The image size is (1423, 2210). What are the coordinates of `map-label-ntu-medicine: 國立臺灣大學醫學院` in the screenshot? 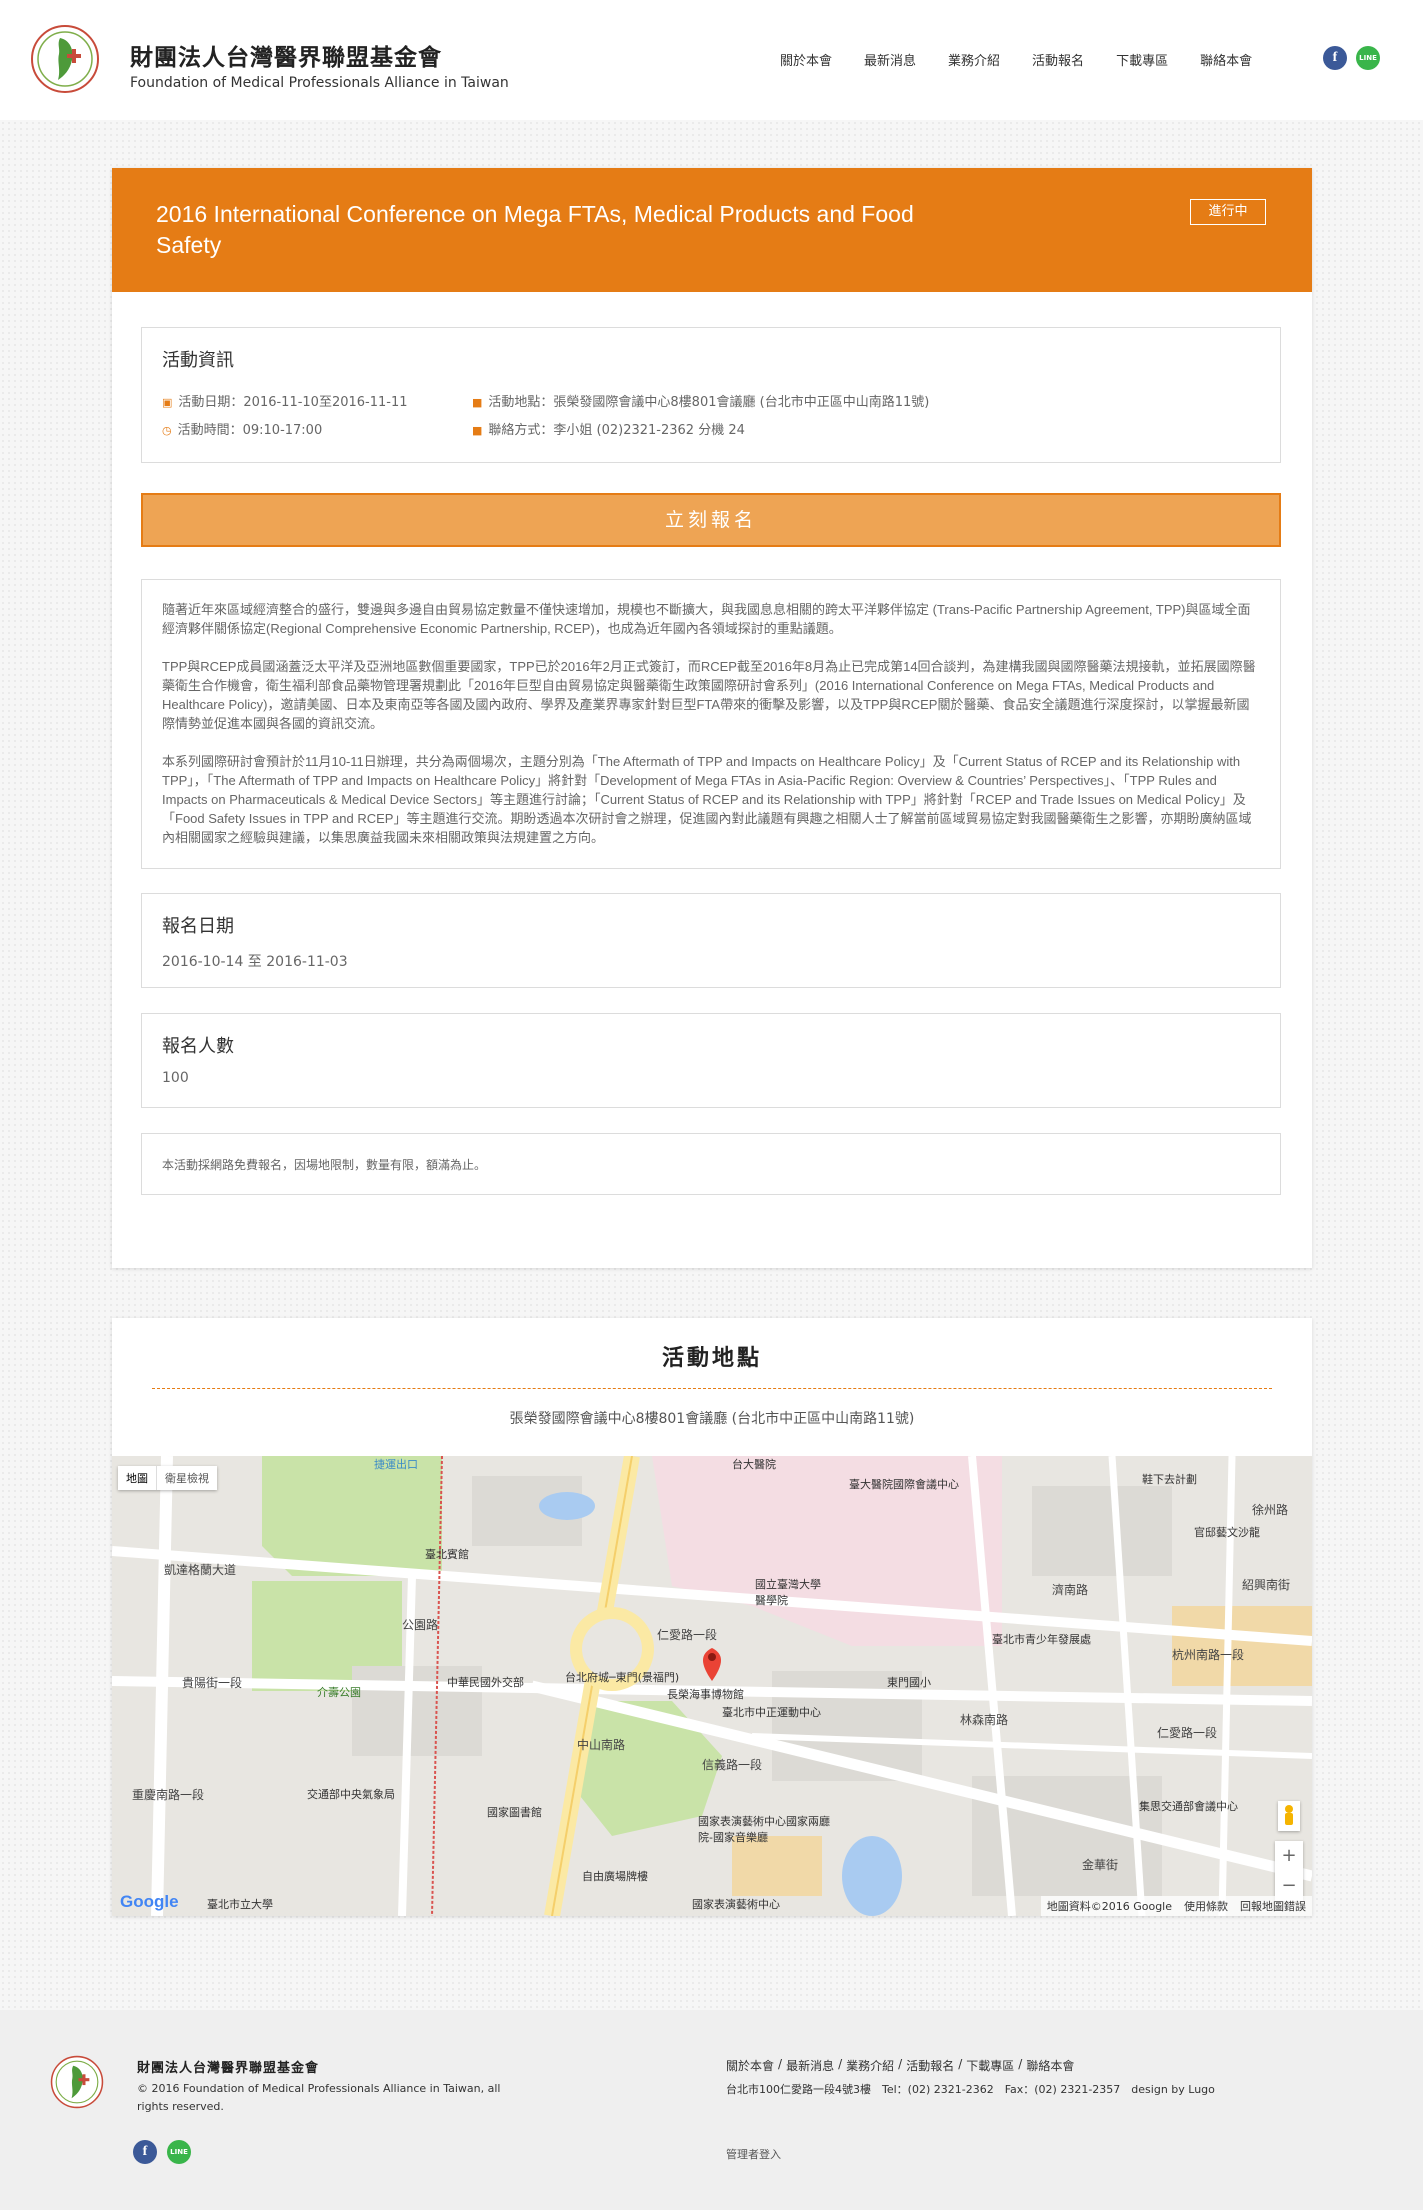 It's located at (790, 1592).